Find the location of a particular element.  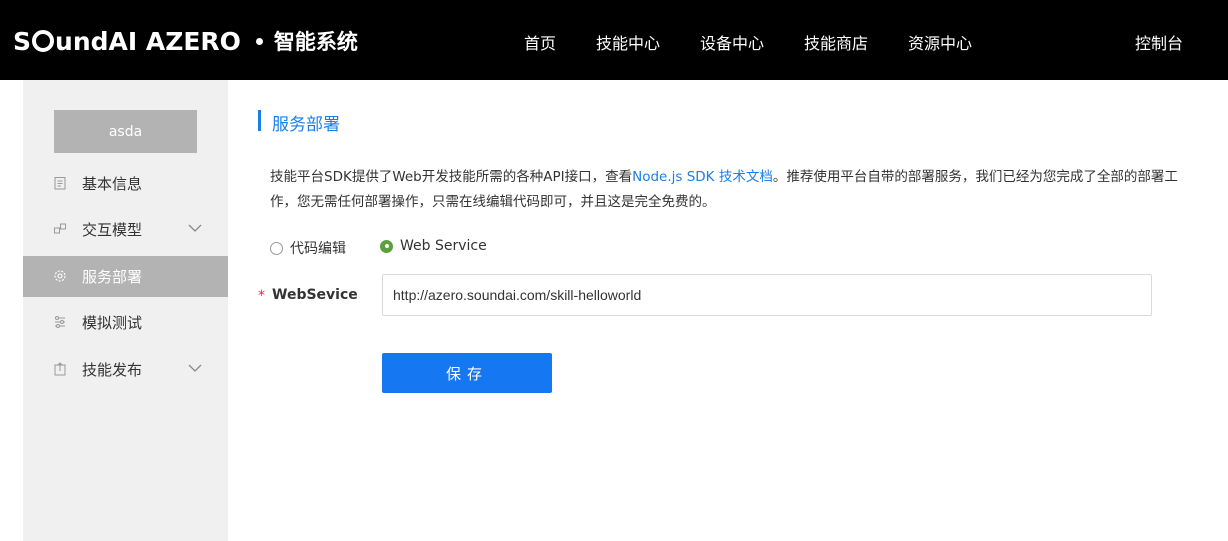

radio-label: 代码编辑 is located at coordinates (318, 249).